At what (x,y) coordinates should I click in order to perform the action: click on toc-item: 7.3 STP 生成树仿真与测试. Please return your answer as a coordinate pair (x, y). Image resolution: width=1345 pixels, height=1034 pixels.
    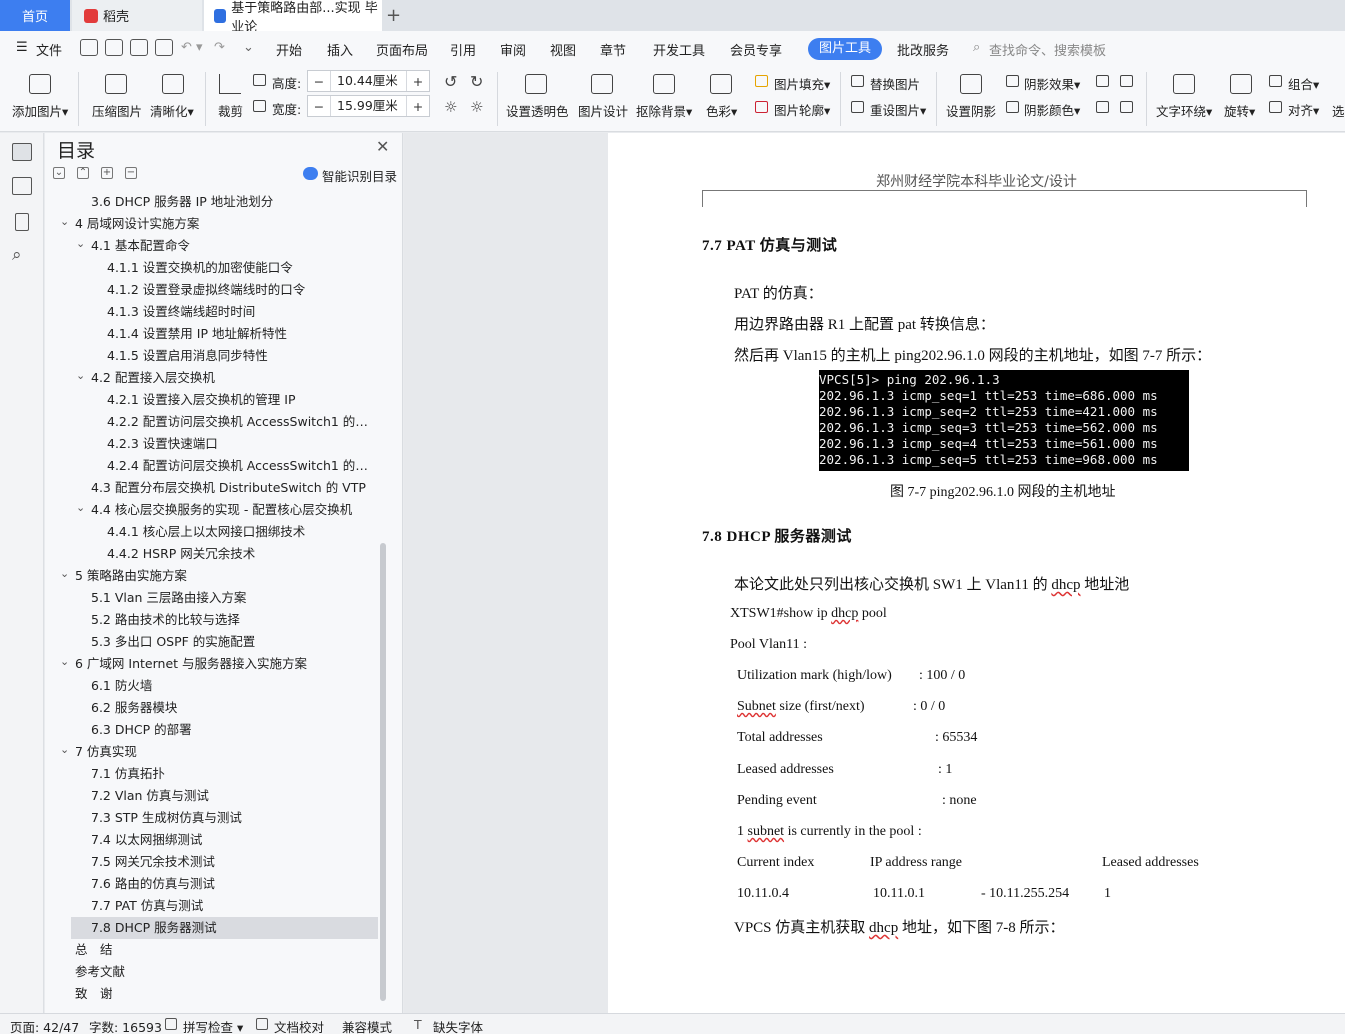
    Looking at the image, I should click on (233, 818).